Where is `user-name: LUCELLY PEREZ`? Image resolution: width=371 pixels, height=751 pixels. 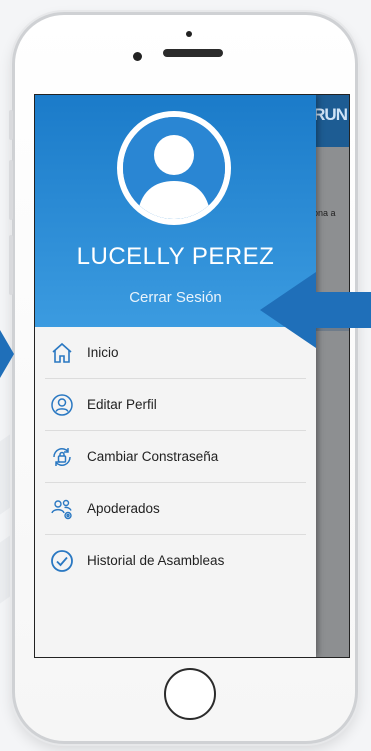
user-name: LUCELLY PEREZ is located at coordinates (175, 256).